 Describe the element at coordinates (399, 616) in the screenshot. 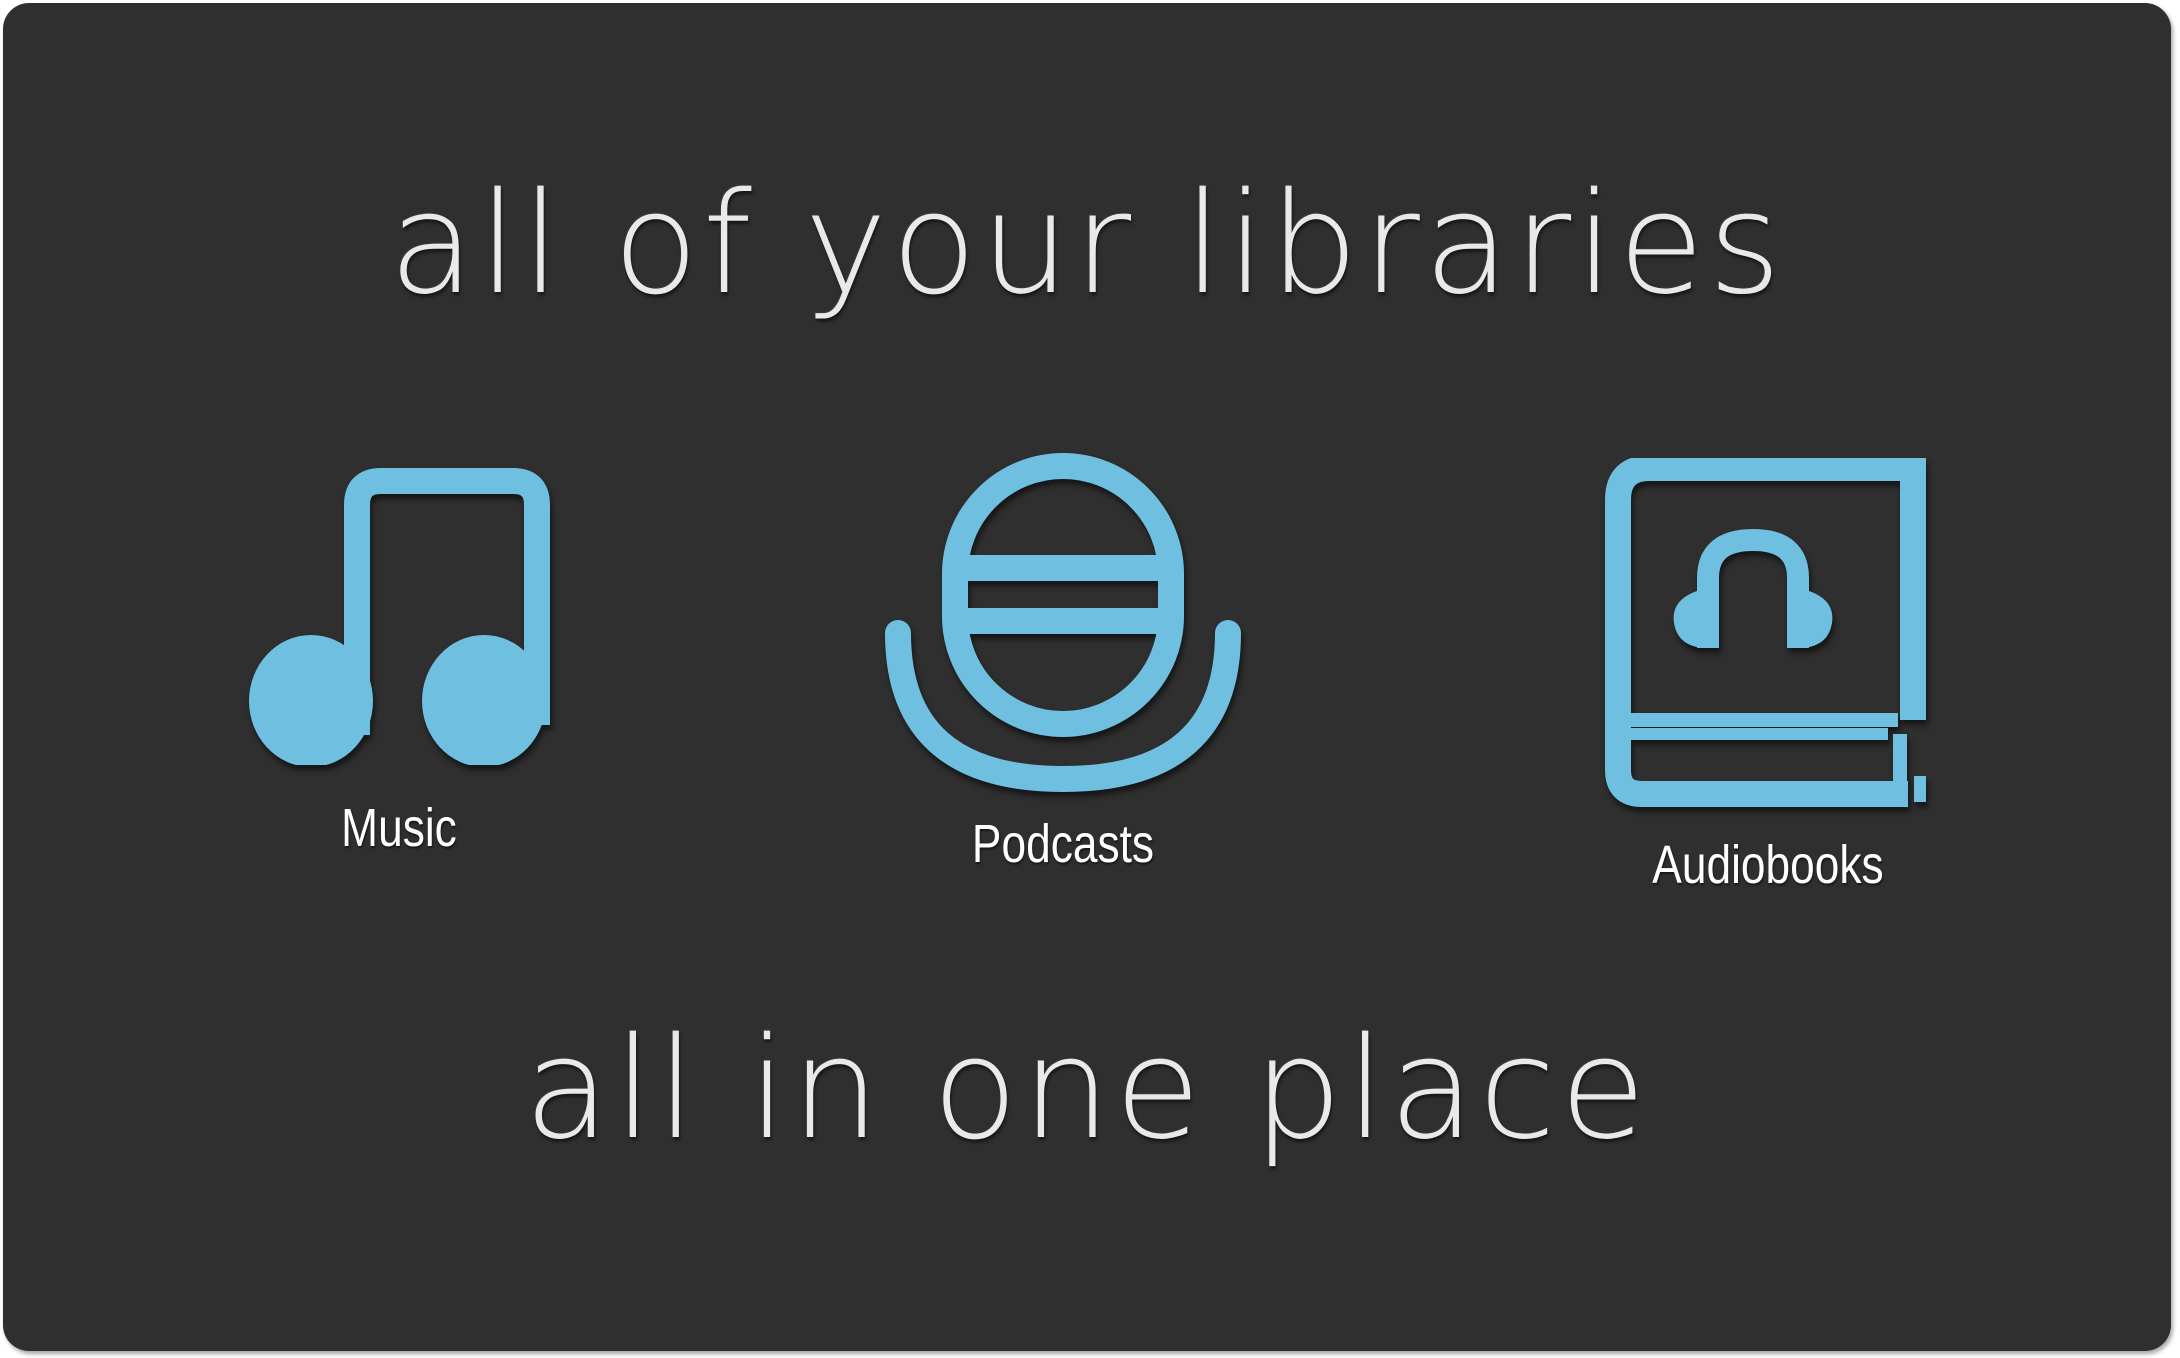

I see `music-note-icon` at that location.